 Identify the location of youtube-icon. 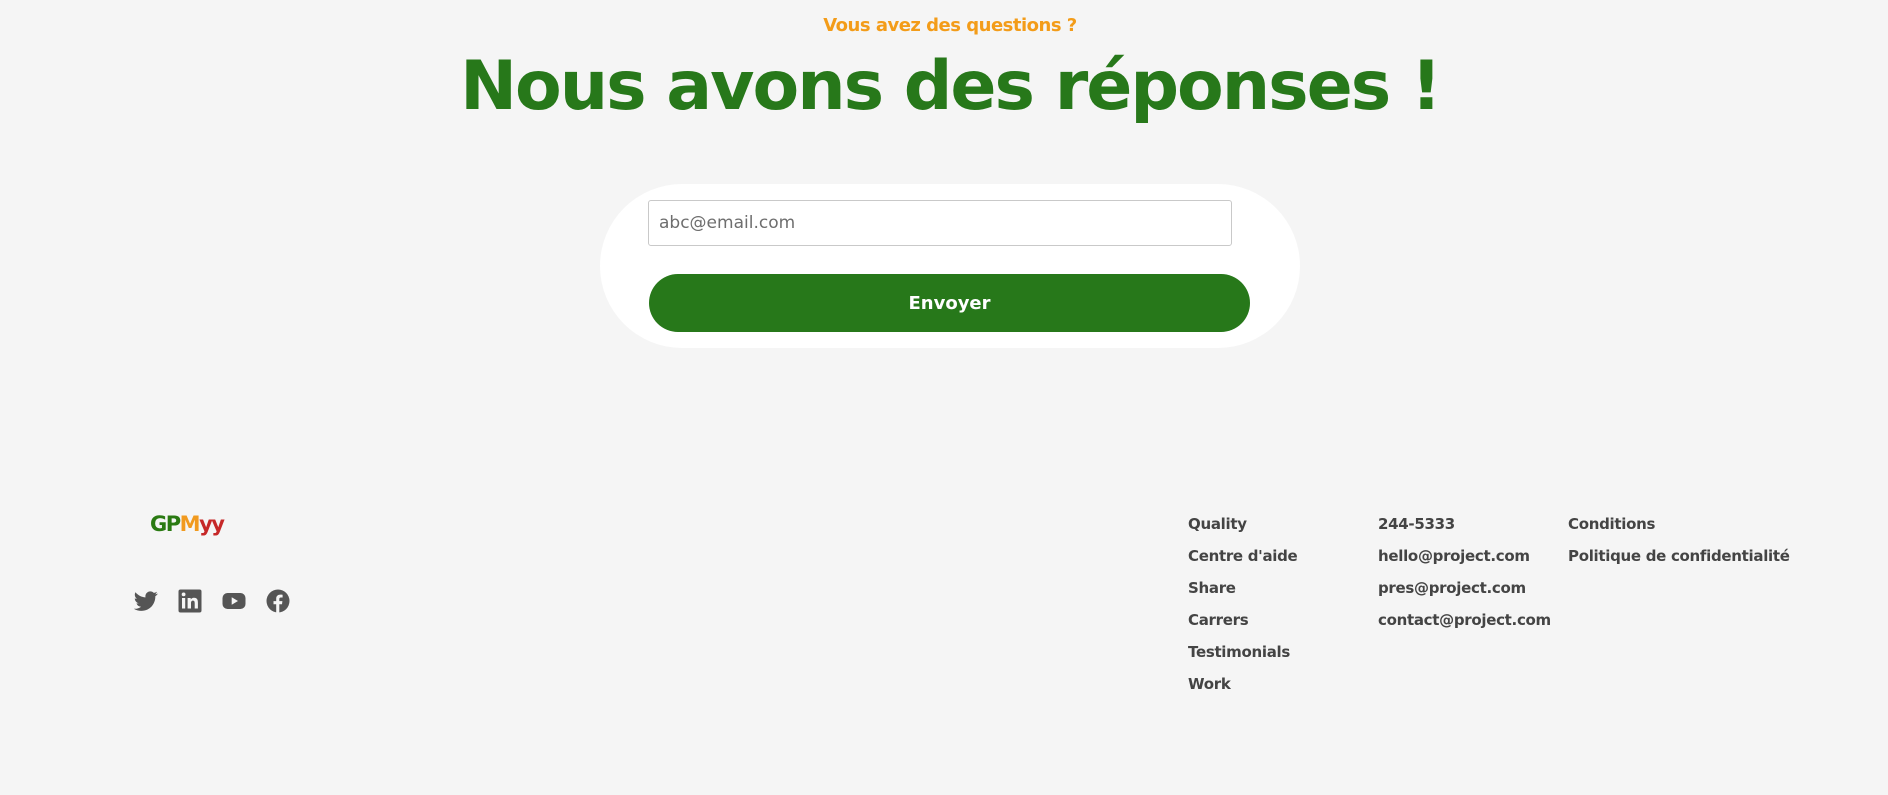
(234, 601).